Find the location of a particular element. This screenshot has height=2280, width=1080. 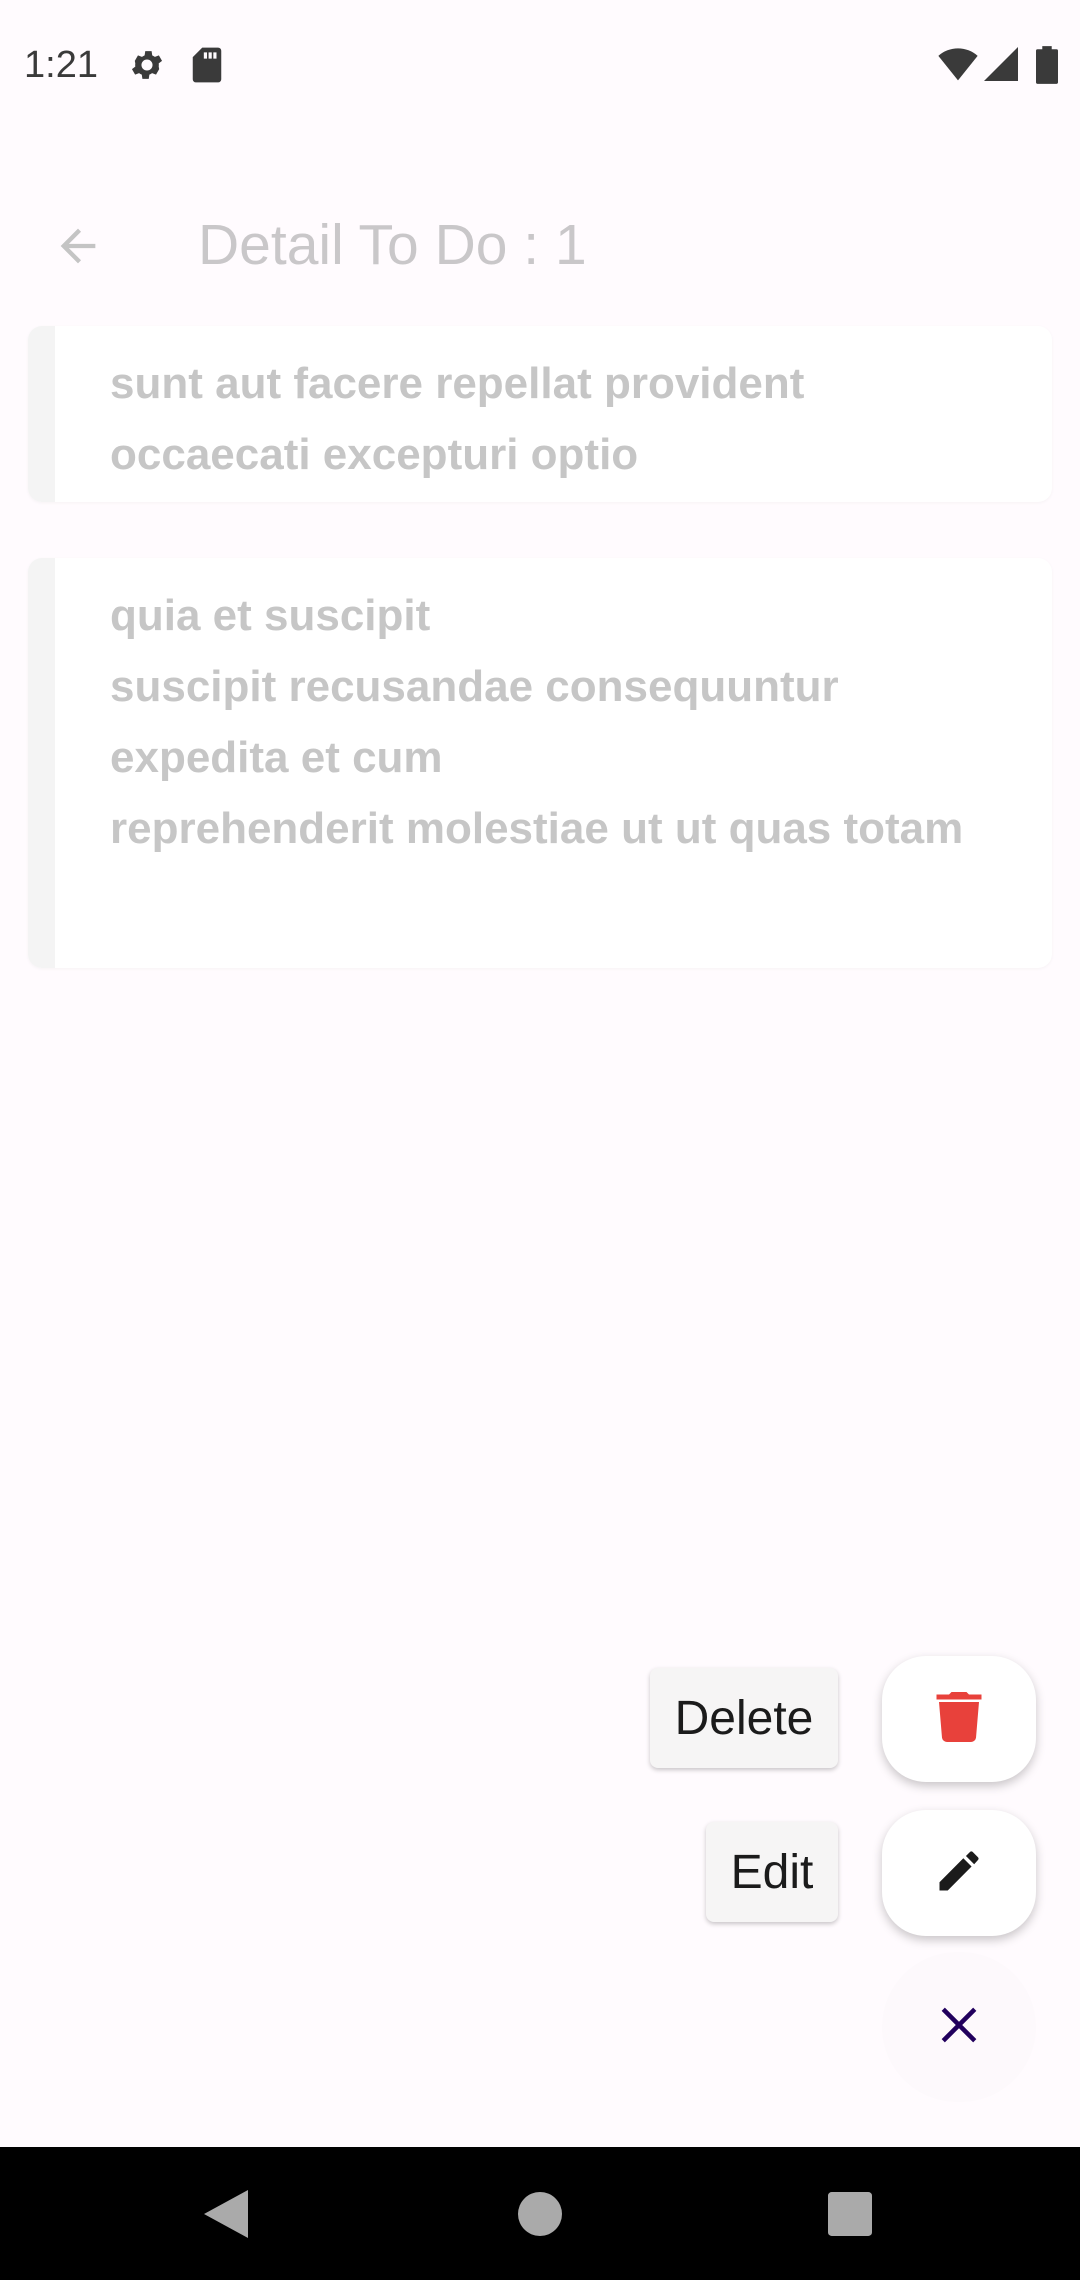

signal-icon is located at coordinates (1001, 66).